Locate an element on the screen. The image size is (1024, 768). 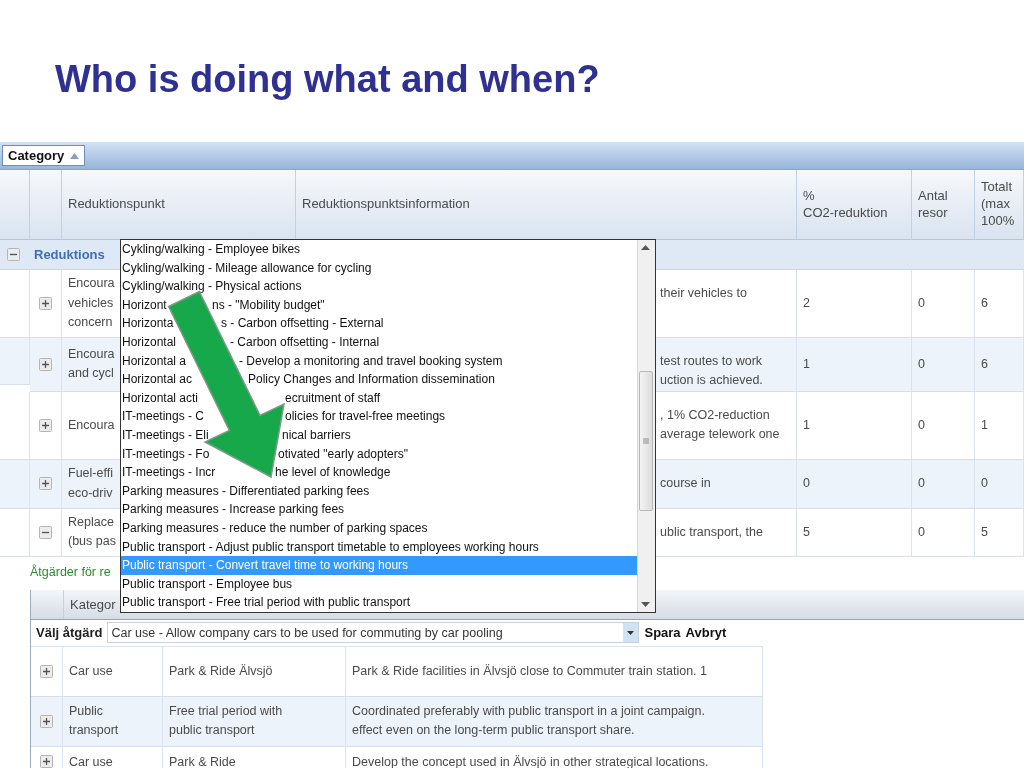
scrollbar is located at coordinates (646, 426).